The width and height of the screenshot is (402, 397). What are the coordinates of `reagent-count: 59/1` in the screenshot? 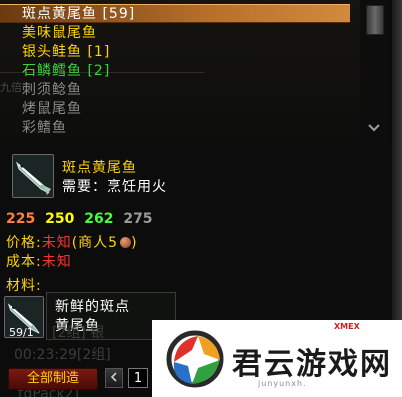 It's located at (21, 332).